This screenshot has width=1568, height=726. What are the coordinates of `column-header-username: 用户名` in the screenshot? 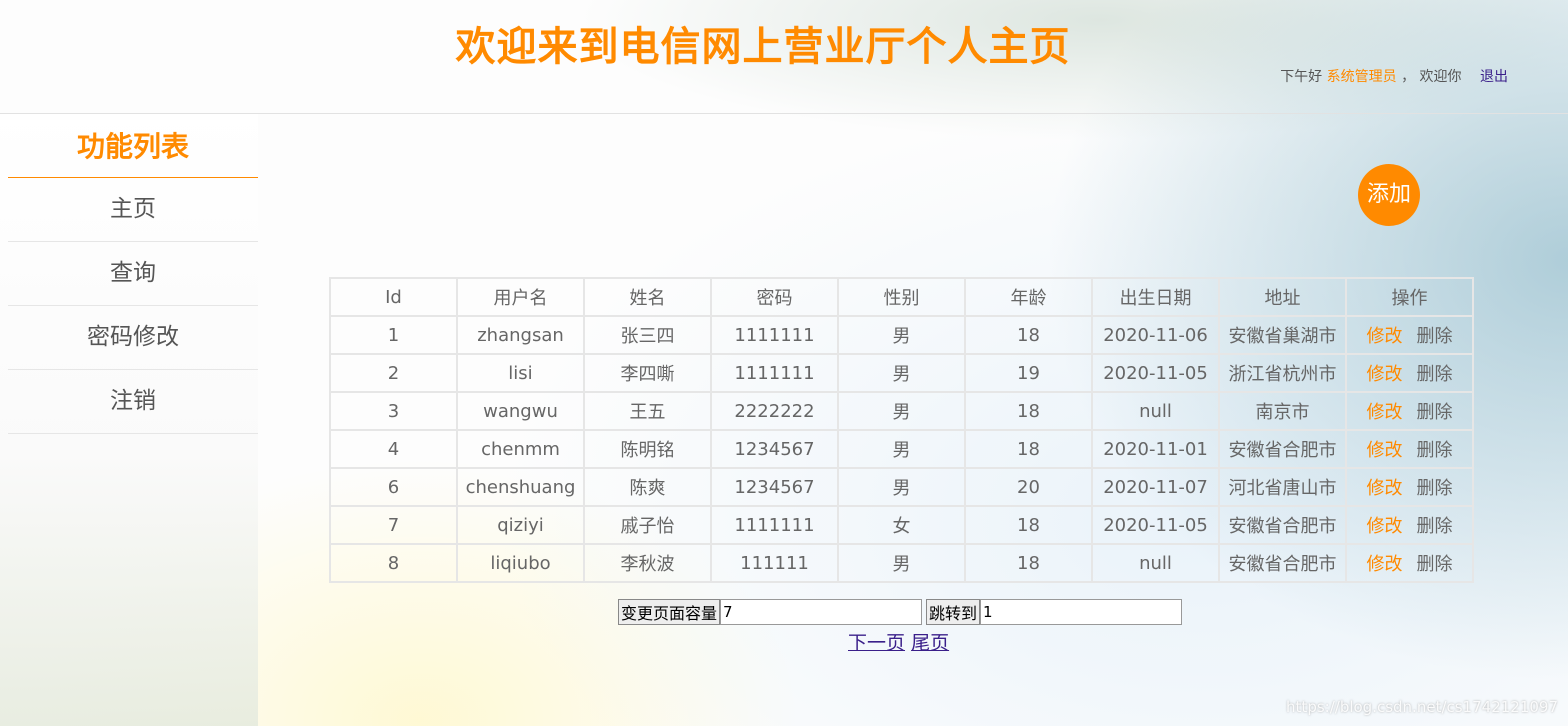 It's located at (520, 297).